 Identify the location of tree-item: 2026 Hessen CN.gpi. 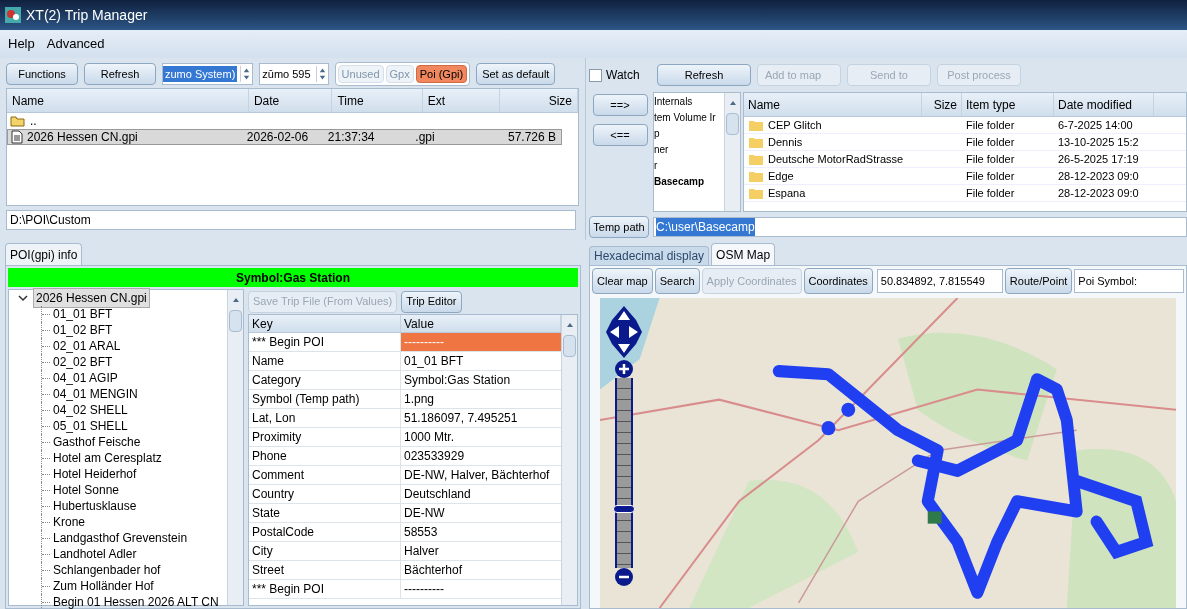
(91, 298).